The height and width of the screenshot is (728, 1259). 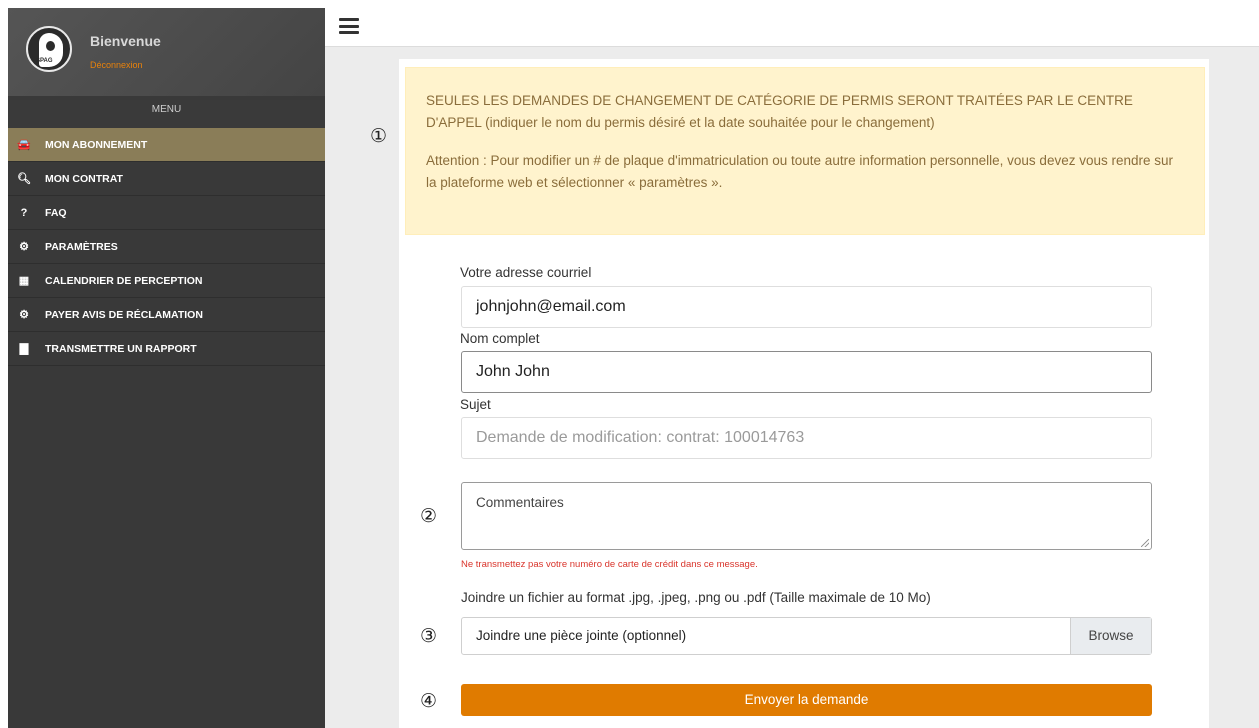 What do you see at coordinates (806, 307) in the screenshot?
I see `email-field: johnjohn@email.com` at bounding box center [806, 307].